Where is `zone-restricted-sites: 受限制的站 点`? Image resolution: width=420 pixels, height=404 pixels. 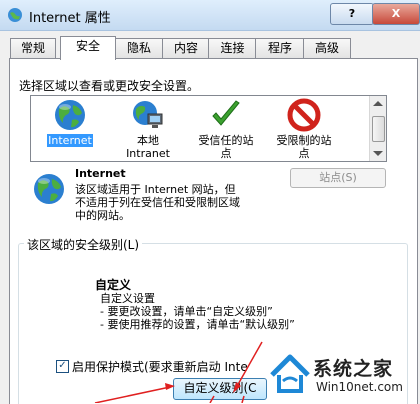 zone-restricted-sites: 受限制的站 点 is located at coordinates (304, 128).